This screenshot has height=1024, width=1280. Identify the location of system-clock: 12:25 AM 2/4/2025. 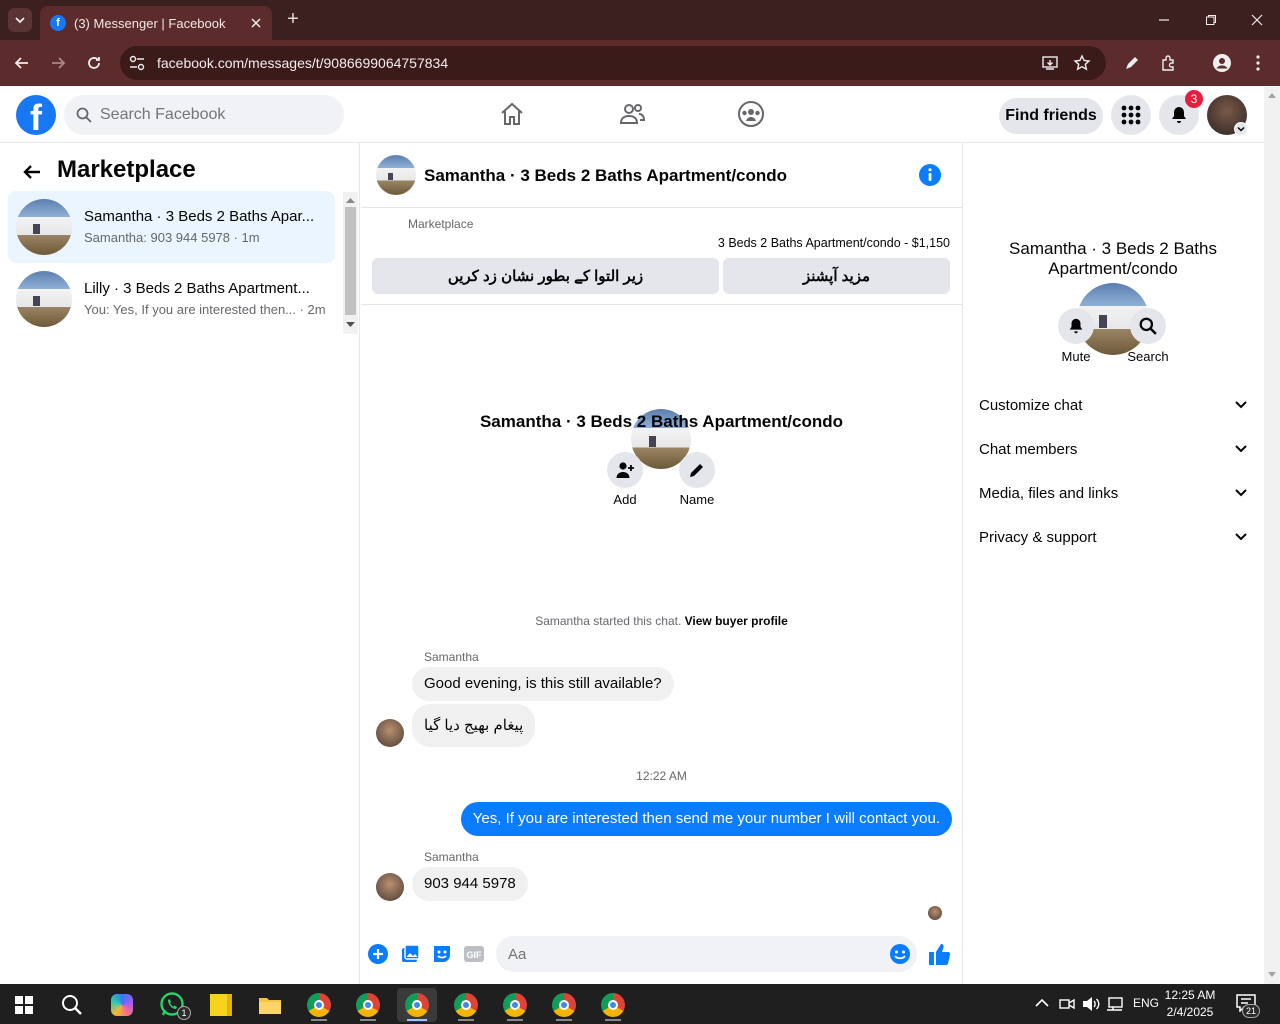
(1190, 1004).